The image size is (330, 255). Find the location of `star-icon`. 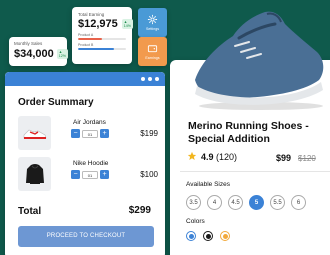

star-icon is located at coordinates (192, 155).